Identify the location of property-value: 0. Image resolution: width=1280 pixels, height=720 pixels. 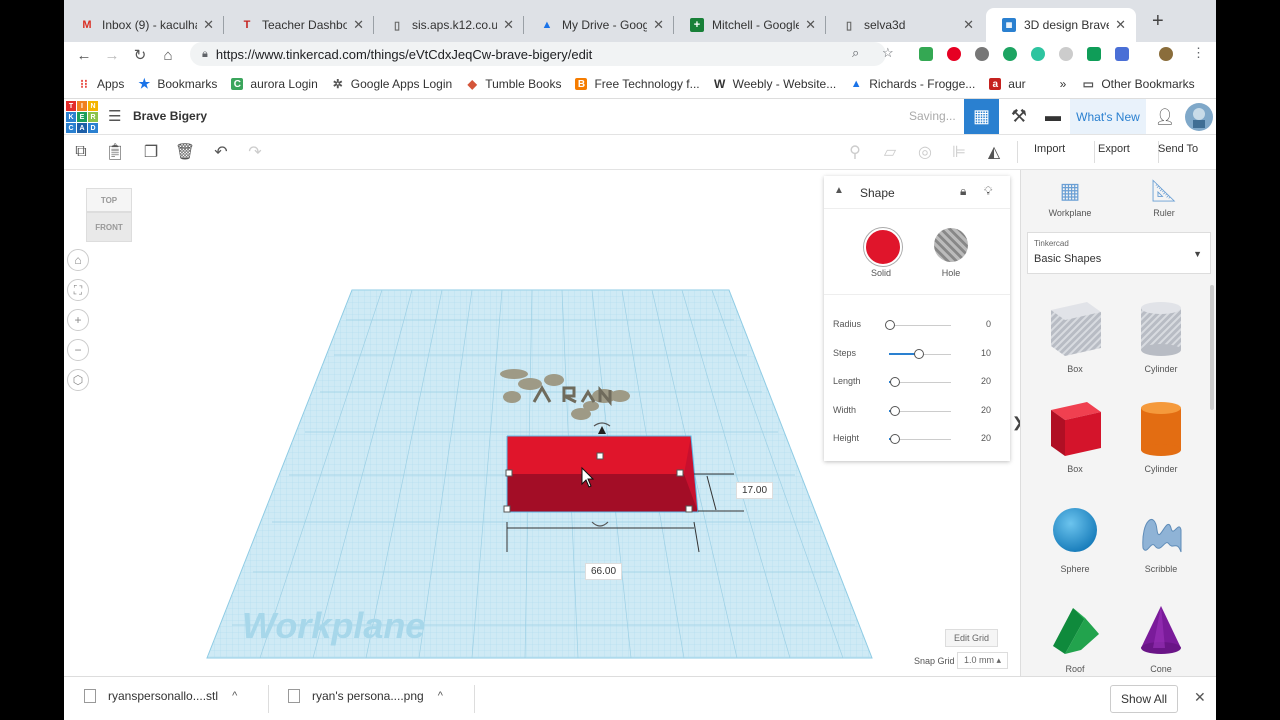
(988, 324).